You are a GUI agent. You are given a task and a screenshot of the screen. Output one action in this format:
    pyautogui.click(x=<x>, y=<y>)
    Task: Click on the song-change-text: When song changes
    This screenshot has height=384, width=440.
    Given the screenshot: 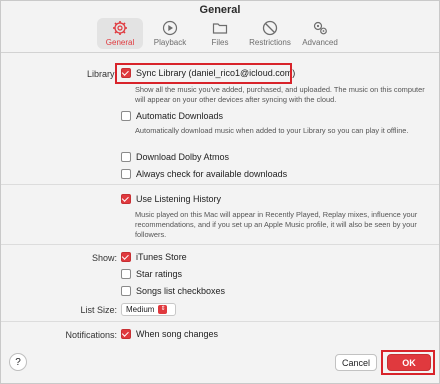 What is the action you would take?
    pyautogui.click(x=177, y=334)
    